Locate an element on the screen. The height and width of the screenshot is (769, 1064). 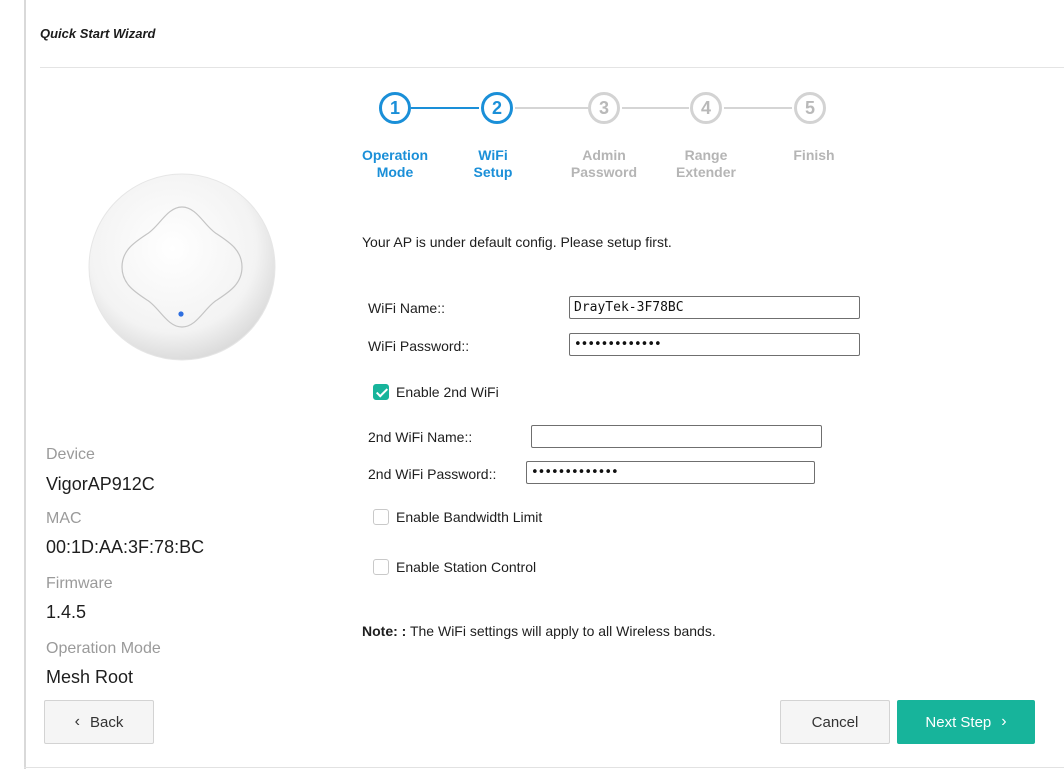
wifi-name-input is located at coordinates (714, 307).